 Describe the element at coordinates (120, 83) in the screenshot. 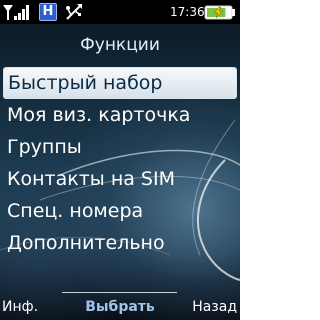

I see `menu-item-speed-dial: Быстрый набор` at that location.